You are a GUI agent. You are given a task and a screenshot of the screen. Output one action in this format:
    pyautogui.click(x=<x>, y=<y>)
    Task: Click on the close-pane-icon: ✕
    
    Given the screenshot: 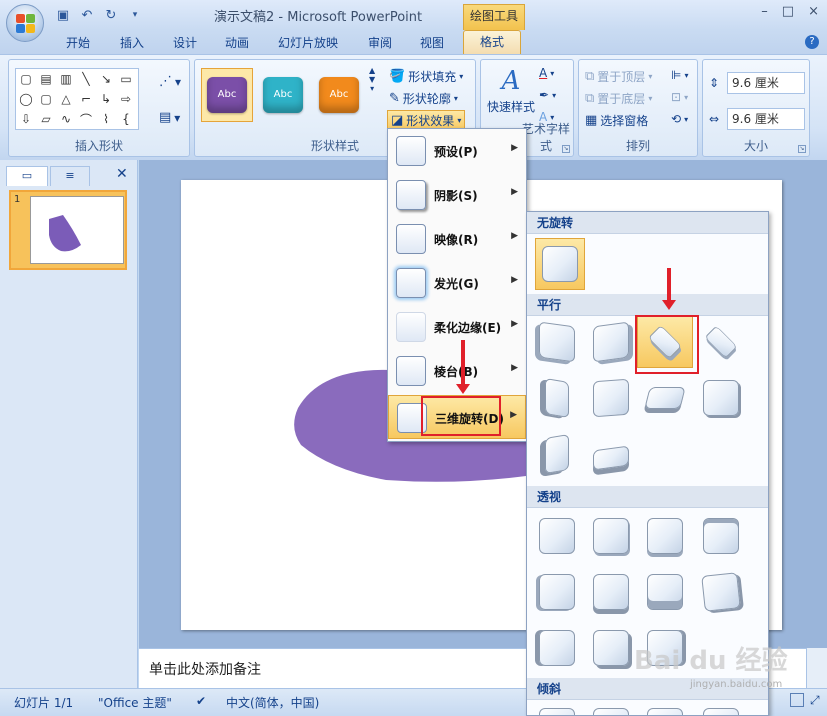 What is the action you would take?
    pyautogui.click(x=122, y=174)
    